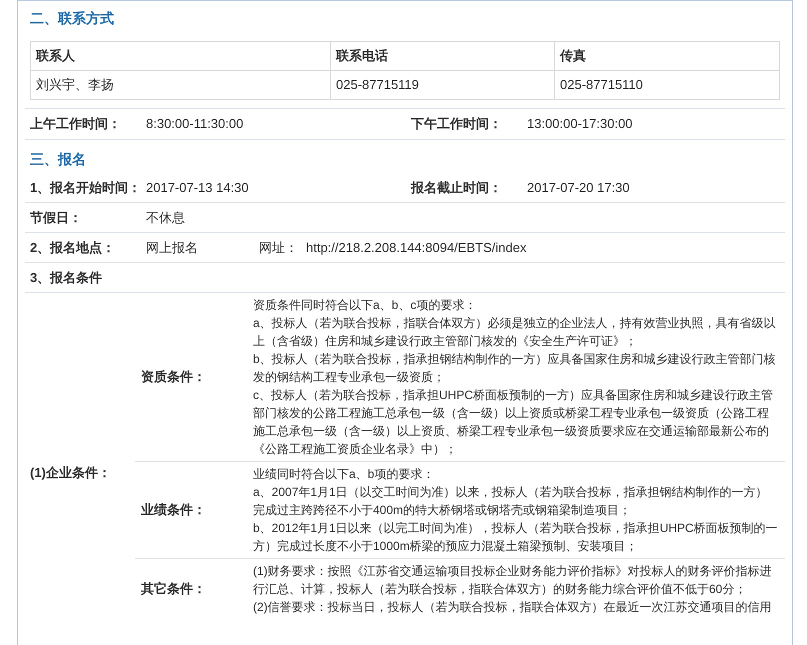  I want to click on field-label: 报名截止时间：, so click(457, 188).